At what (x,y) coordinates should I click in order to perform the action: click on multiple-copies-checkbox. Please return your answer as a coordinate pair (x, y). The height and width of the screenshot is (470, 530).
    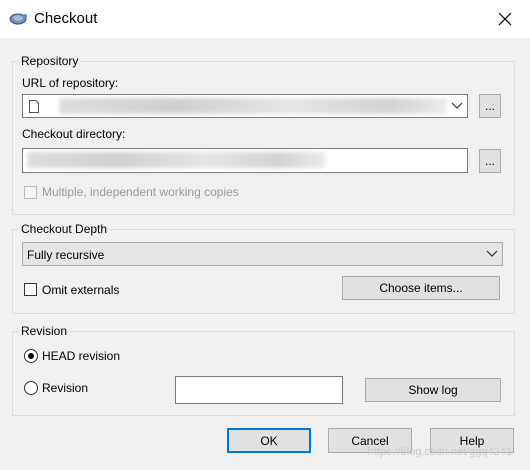
    Looking at the image, I should click on (30, 192).